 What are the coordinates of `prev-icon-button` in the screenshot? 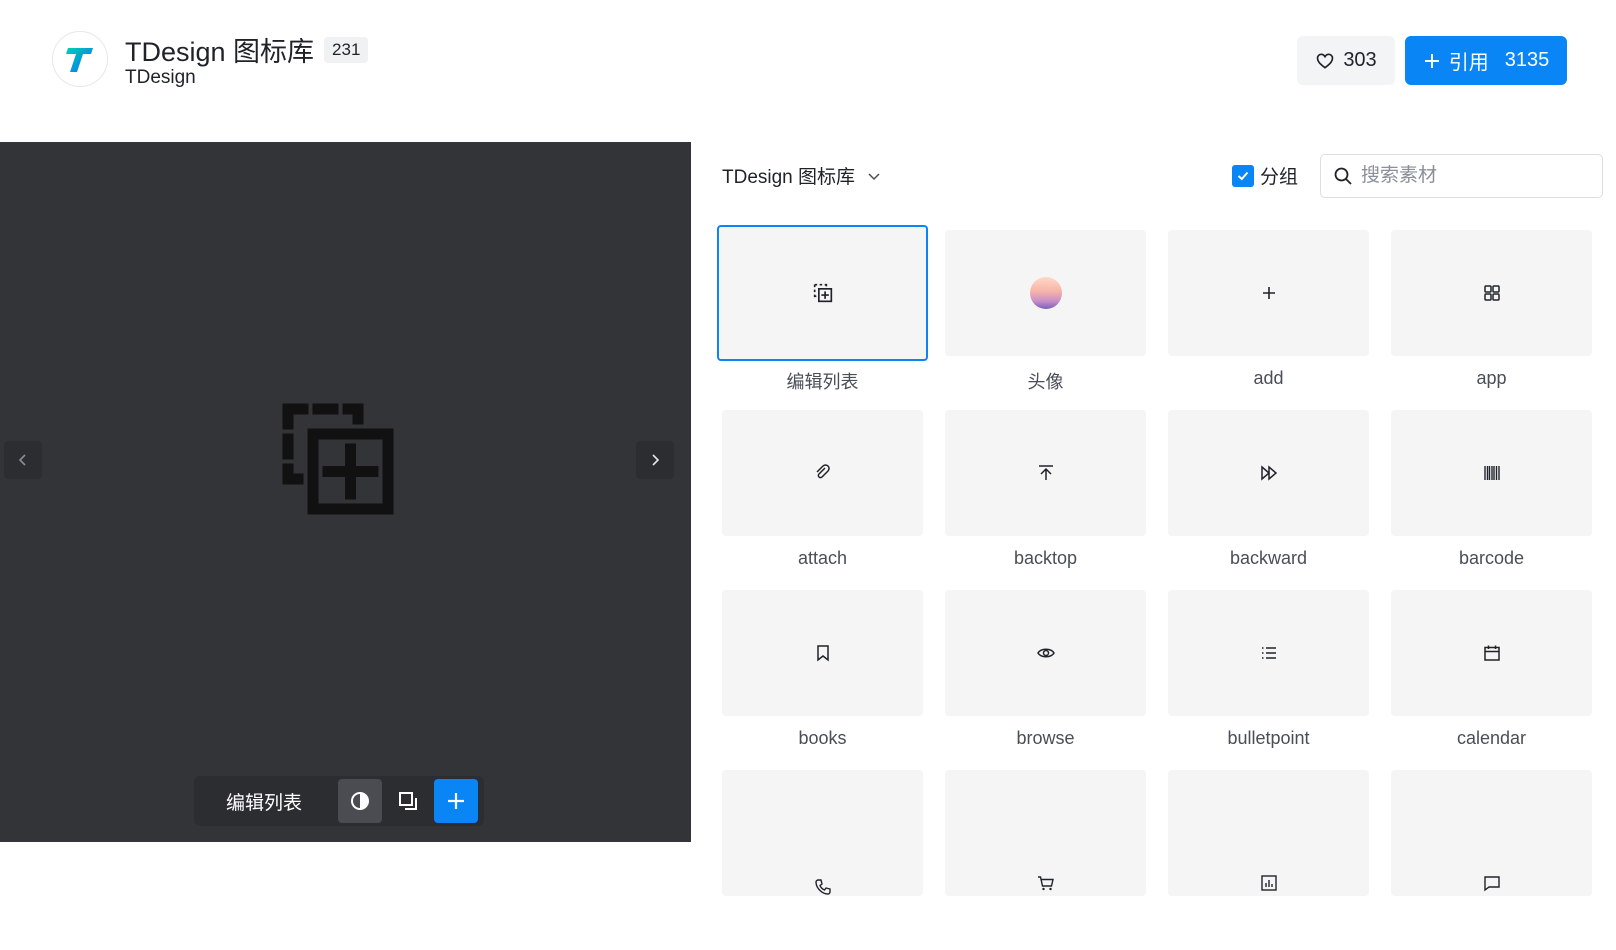 It's located at (23, 460).